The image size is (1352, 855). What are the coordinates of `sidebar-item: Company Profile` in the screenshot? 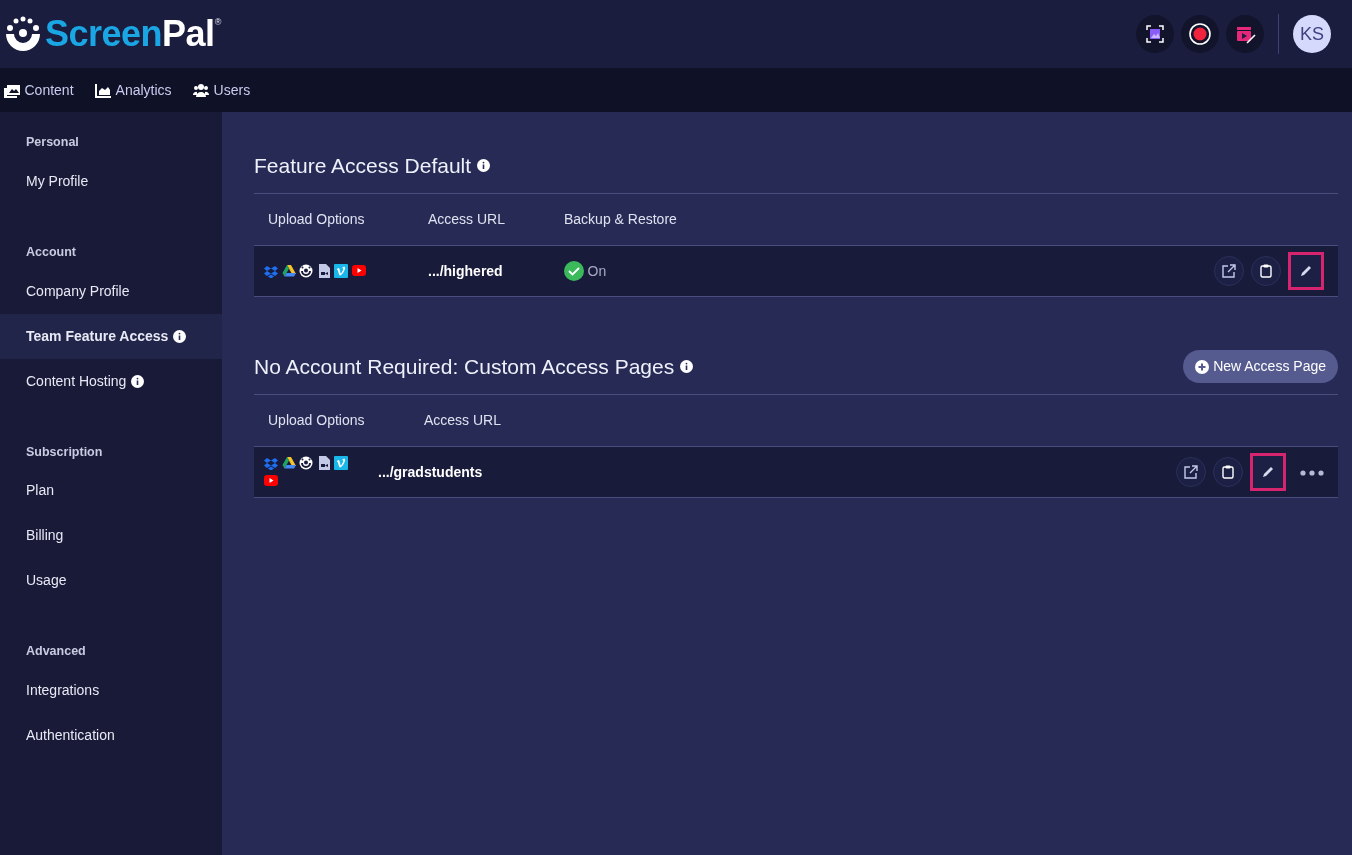 It's located at (111, 291).